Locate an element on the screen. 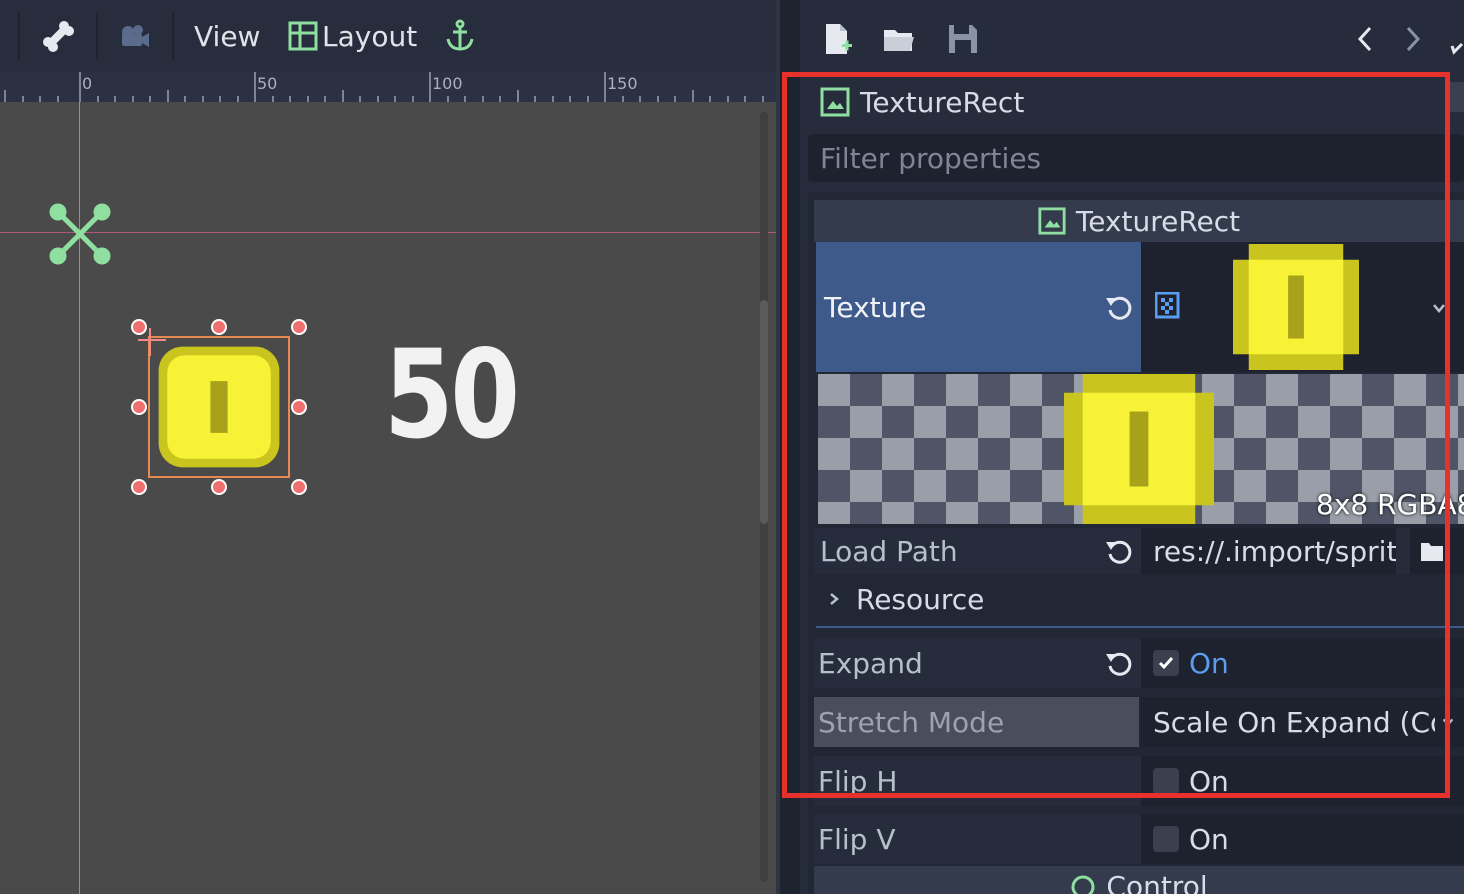 The height and width of the screenshot is (894, 1464). layout-menu-button: Layout is located at coordinates (352, 36).